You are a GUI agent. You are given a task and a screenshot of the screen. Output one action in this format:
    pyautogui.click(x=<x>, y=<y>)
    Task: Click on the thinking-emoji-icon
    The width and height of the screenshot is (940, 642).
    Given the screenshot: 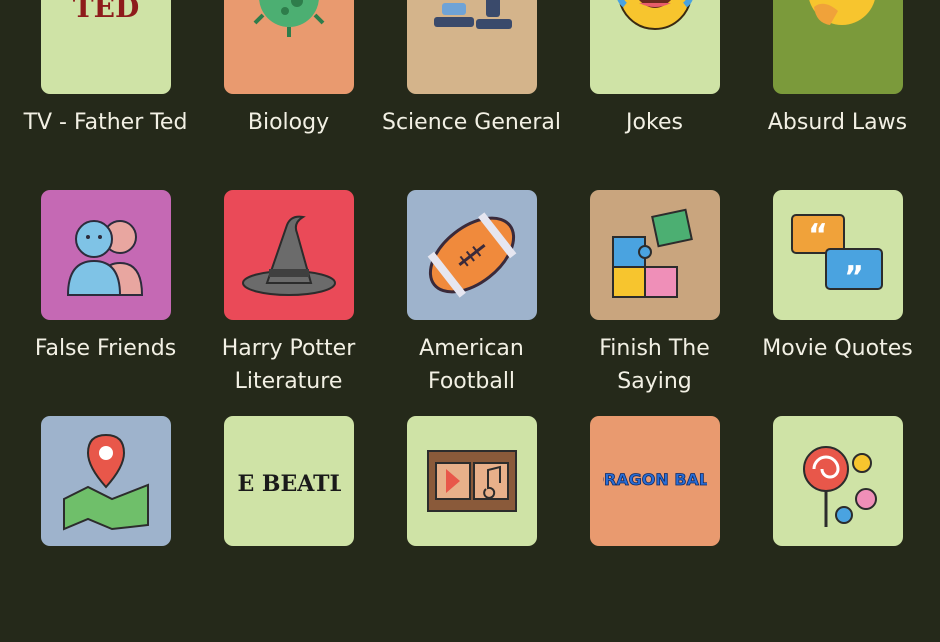 What is the action you would take?
    pyautogui.click(x=841, y=12)
    